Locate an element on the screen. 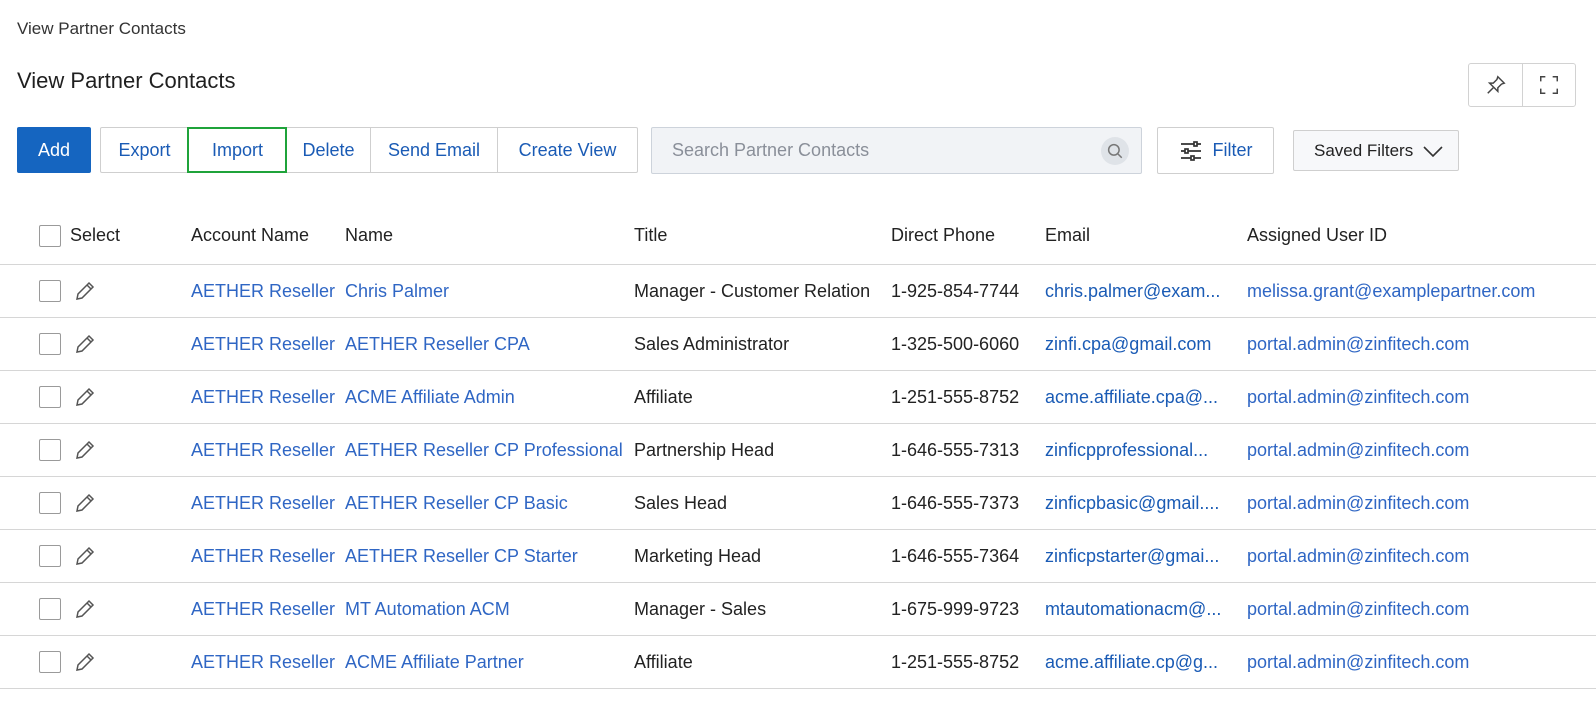  column-header-select: Select is located at coordinates (95, 235).